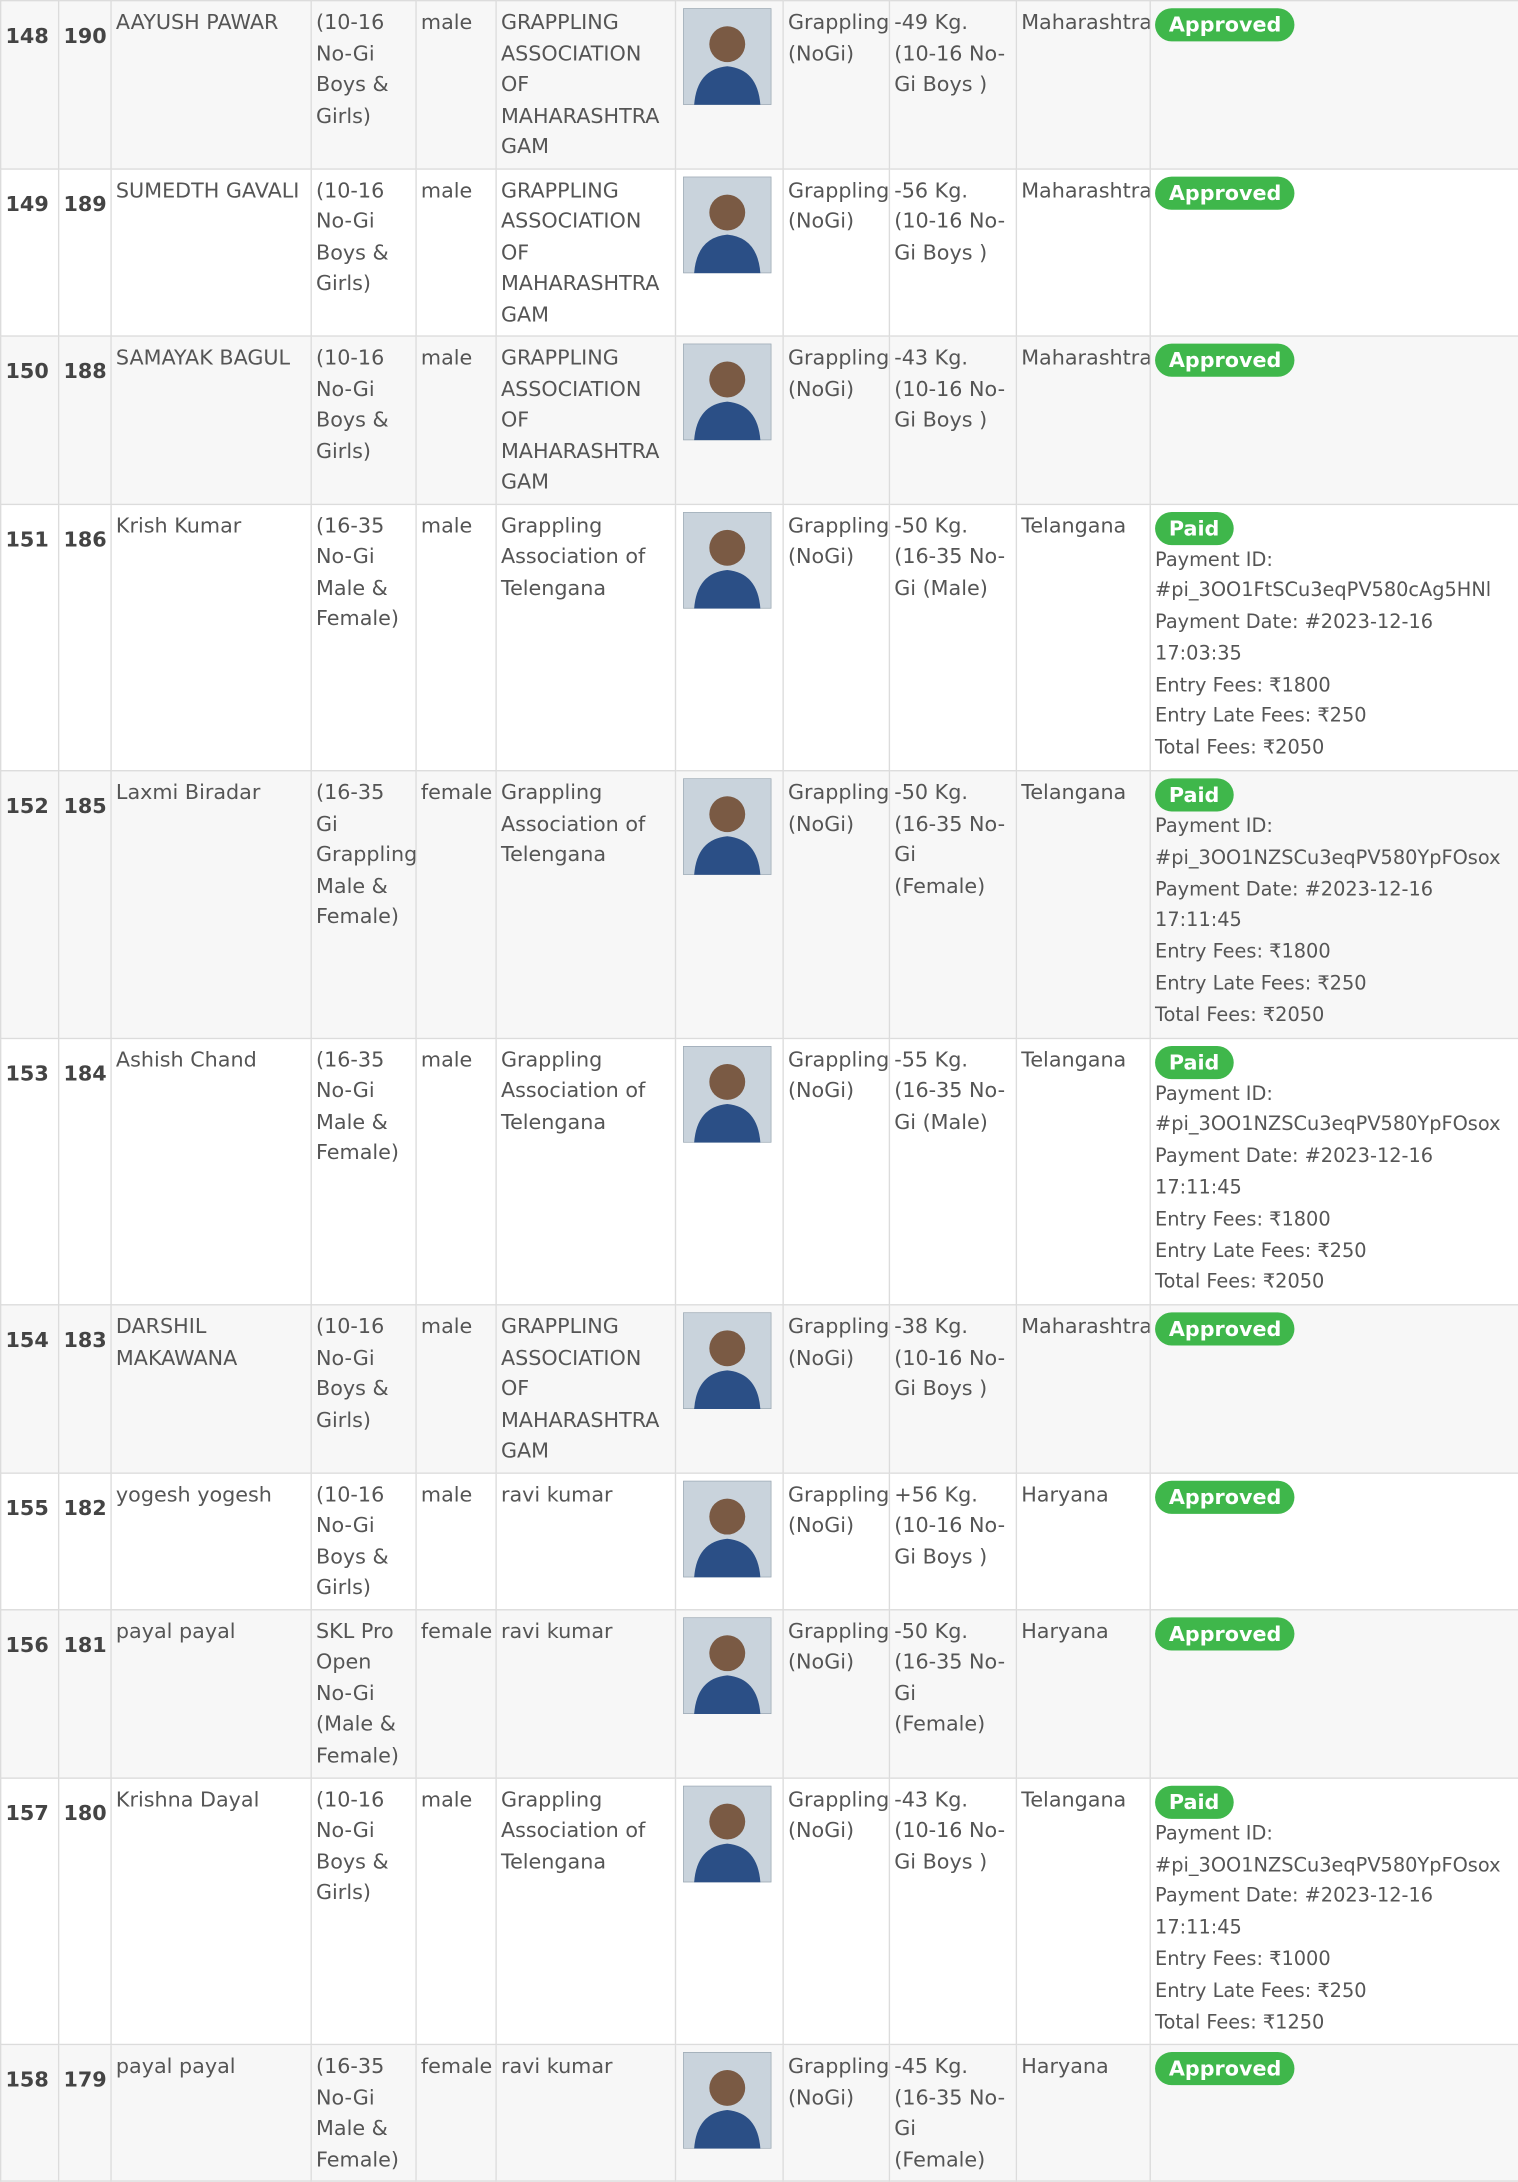  What do you see at coordinates (84, 252) in the screenshot?
I see `registration-id-cell: 189` at bounding box center [84, 252].